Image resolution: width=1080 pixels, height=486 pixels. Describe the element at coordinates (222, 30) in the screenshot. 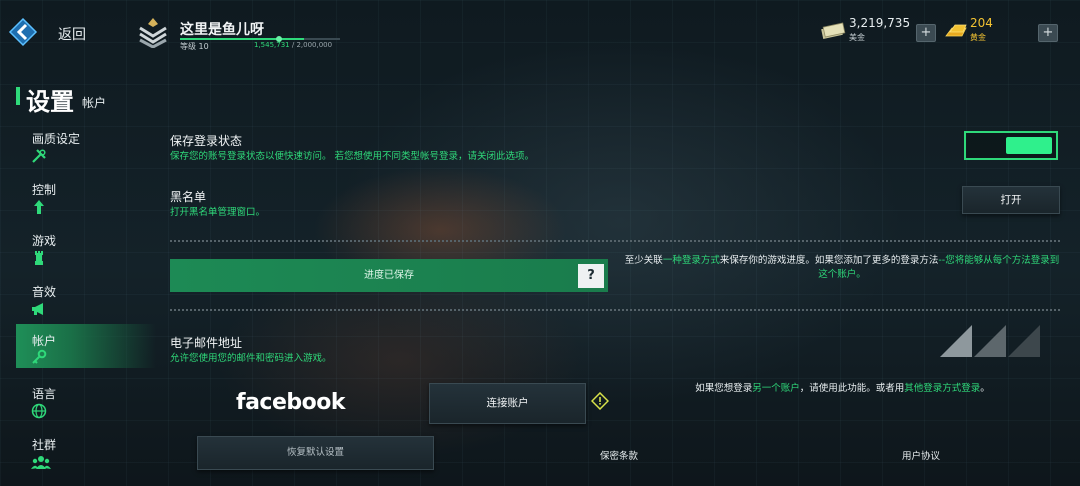

I see `player-name: 这里是鱼儿呀` at that location.